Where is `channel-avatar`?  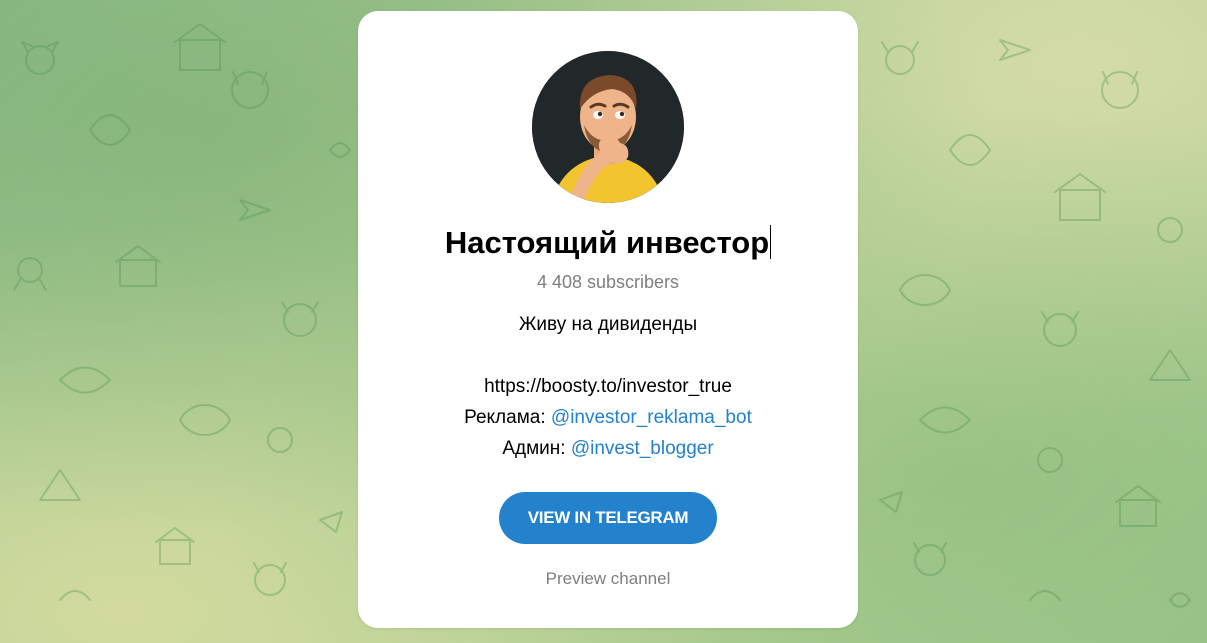 channel-avatar is located at coordinates (608, 127).